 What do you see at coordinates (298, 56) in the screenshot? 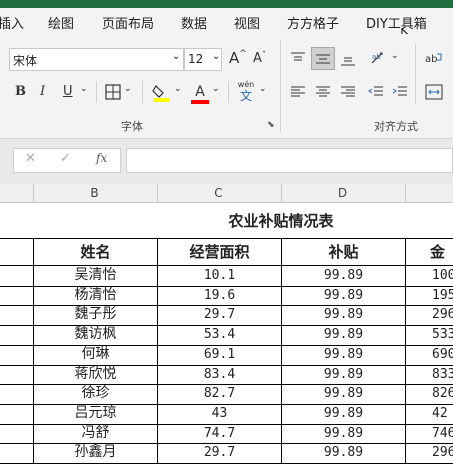
I see `align-top-icon` at bounding box center [298, 56].